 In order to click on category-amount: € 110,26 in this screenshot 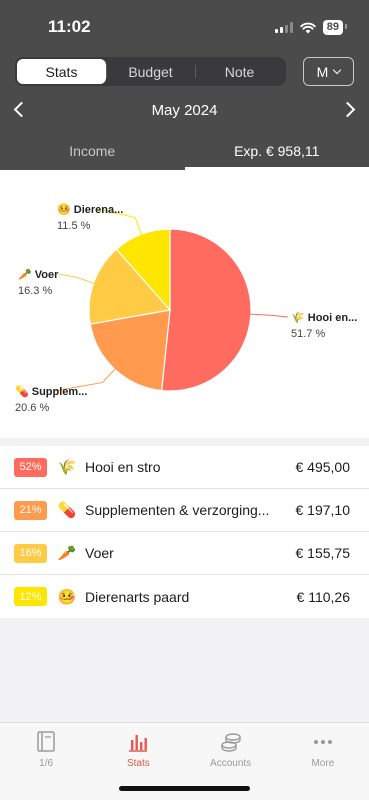, I will do `click(323, 596)`.